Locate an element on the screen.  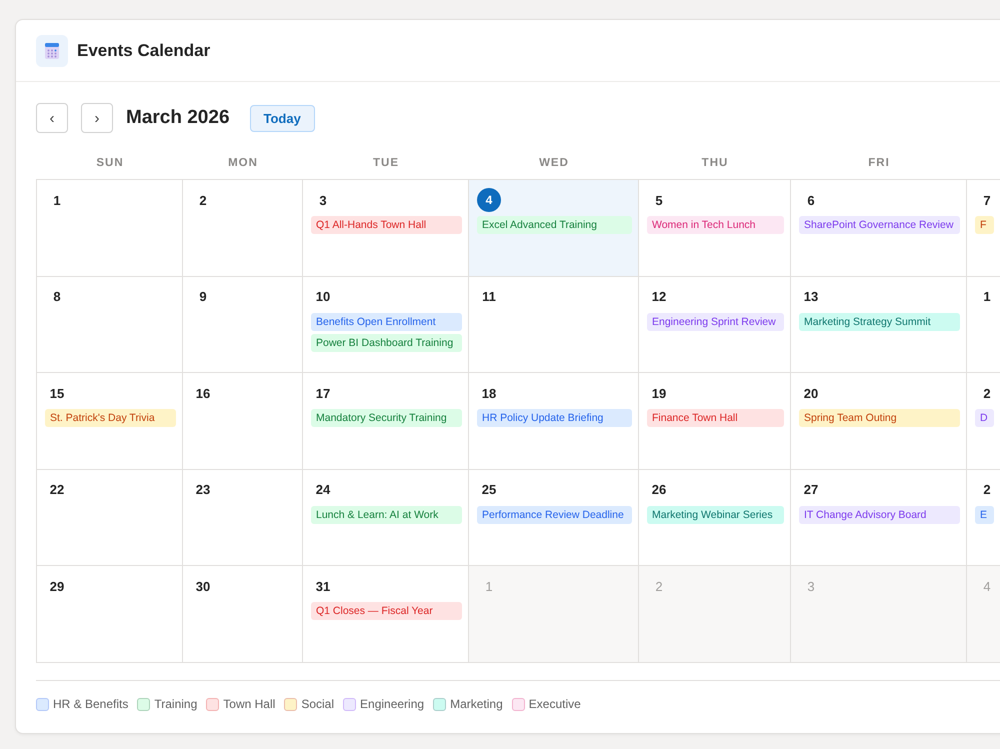
event-chip: Finance Town Hall is located at coordinates (715, 418).